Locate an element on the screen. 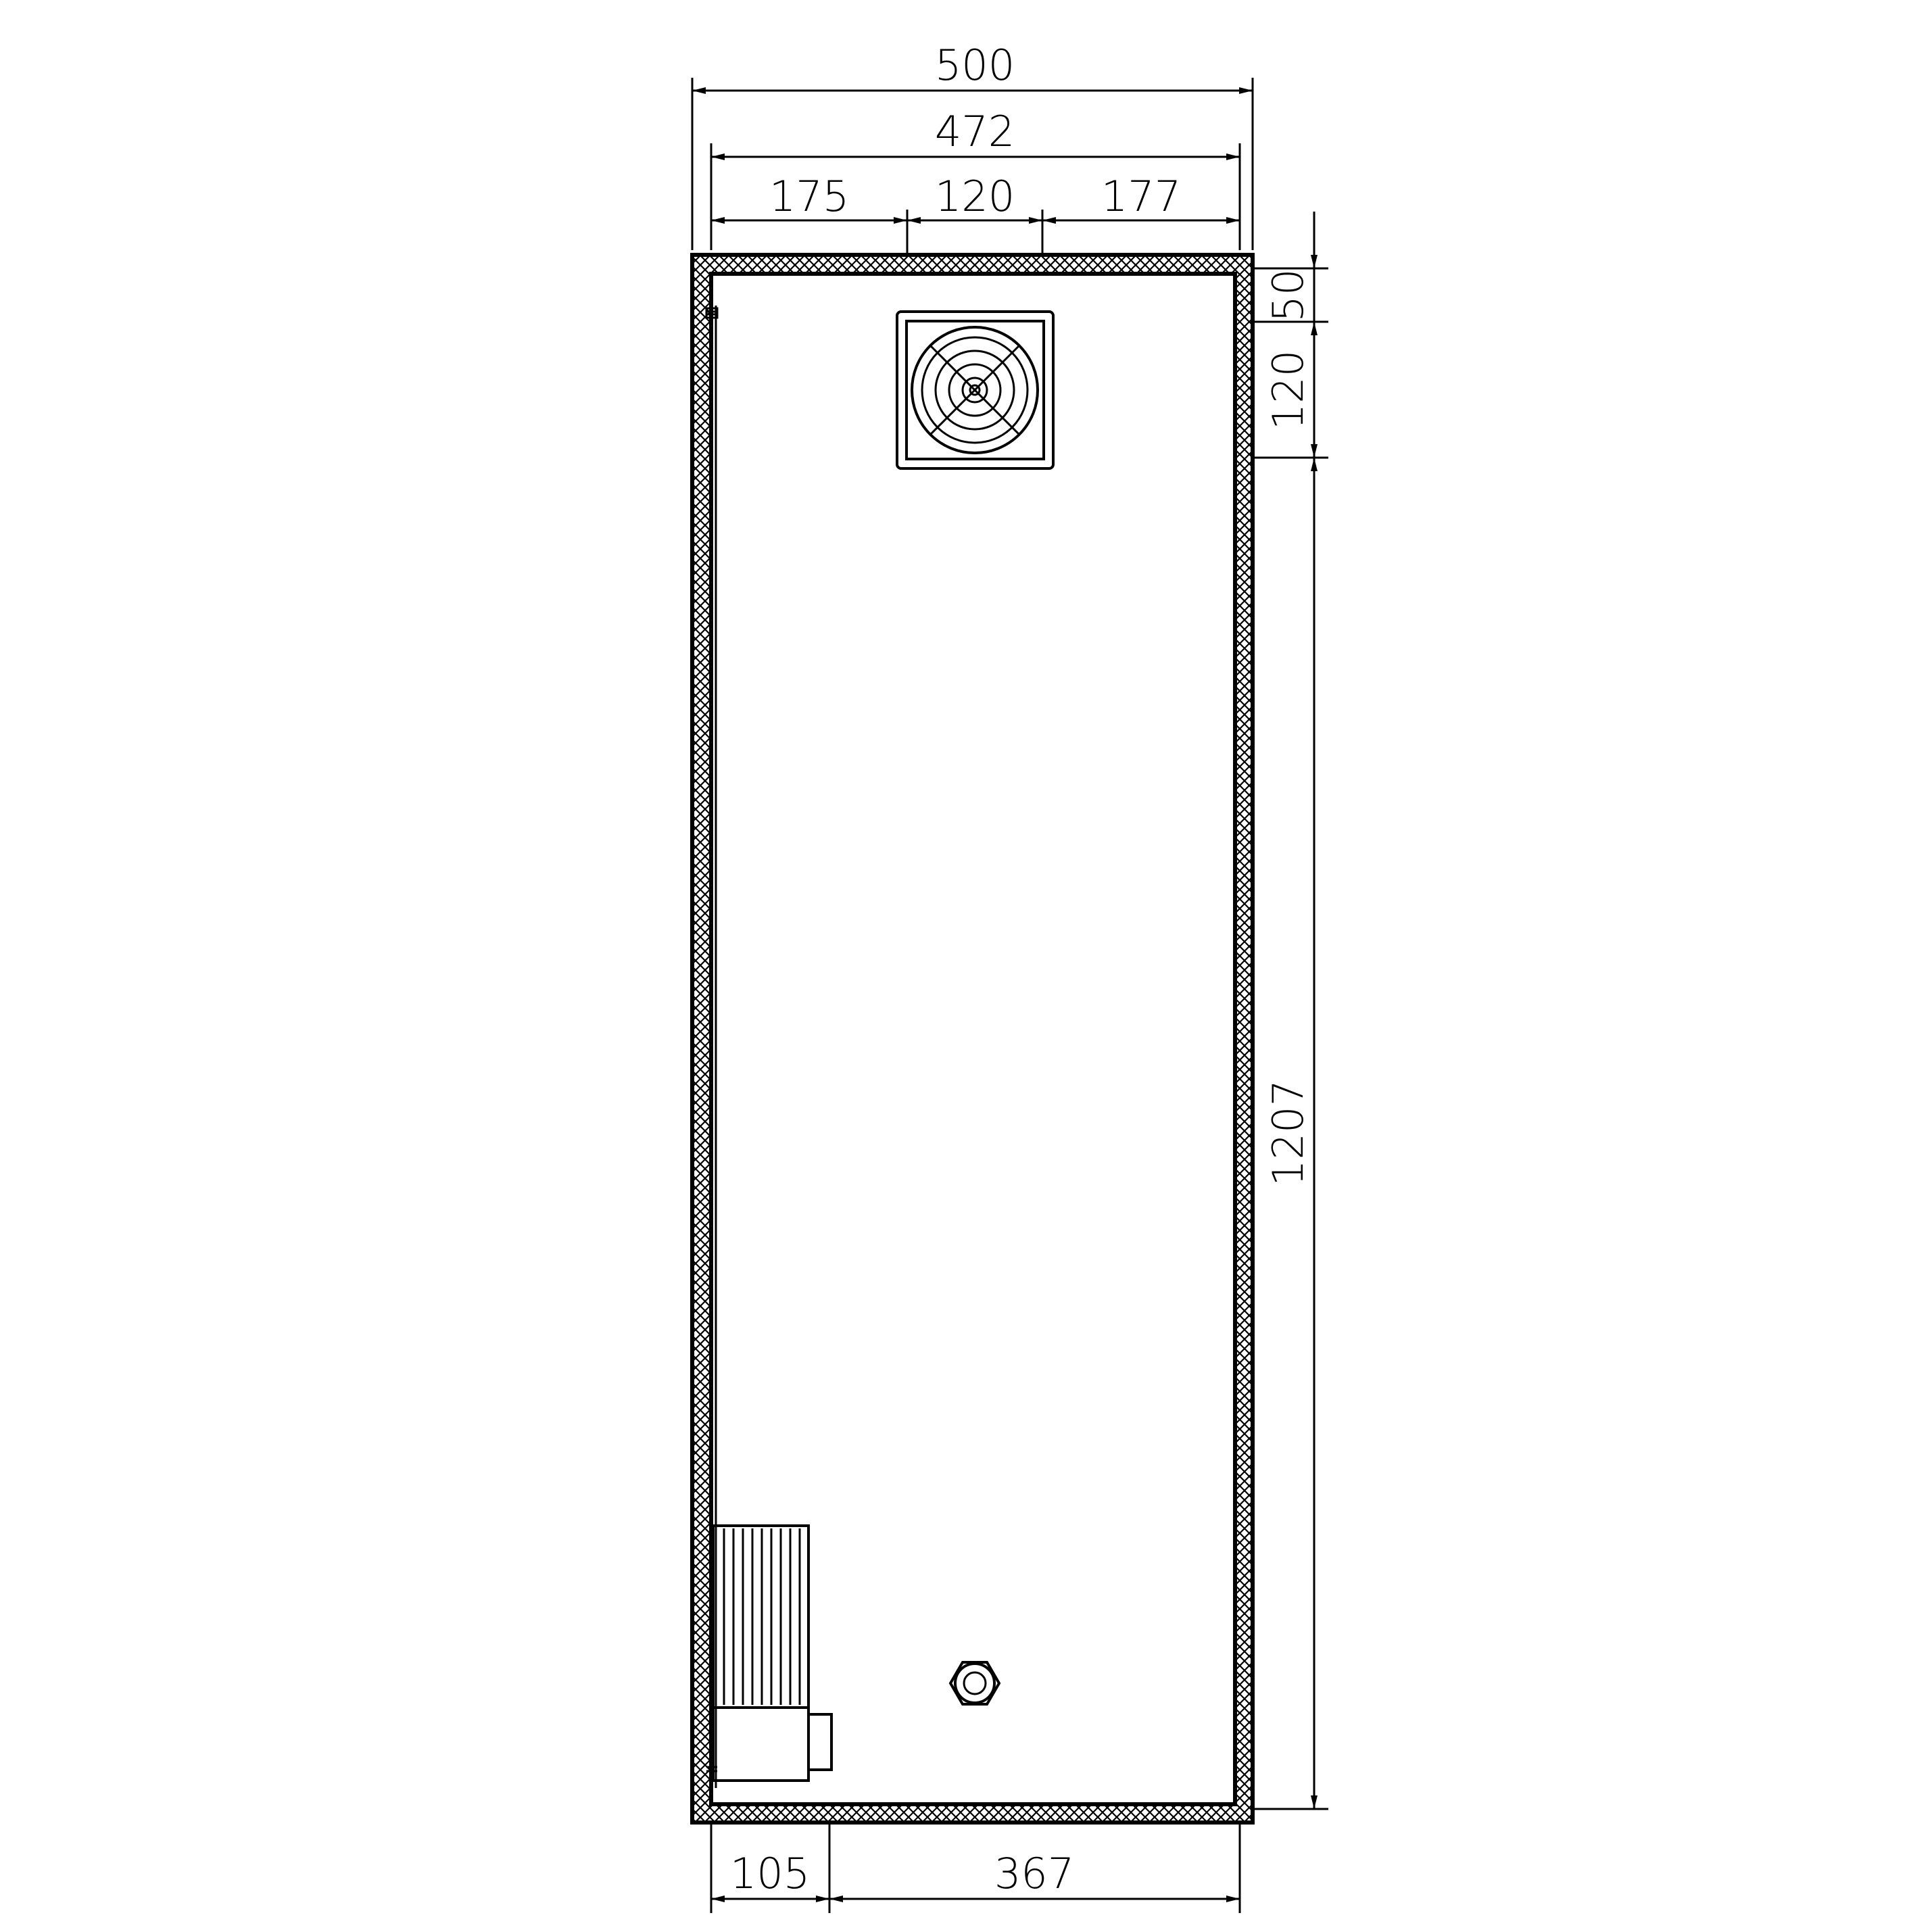 This screenshot has height=1932, width=1932. dim-bottom-left: 105 is located at coordinates (770, 1874).